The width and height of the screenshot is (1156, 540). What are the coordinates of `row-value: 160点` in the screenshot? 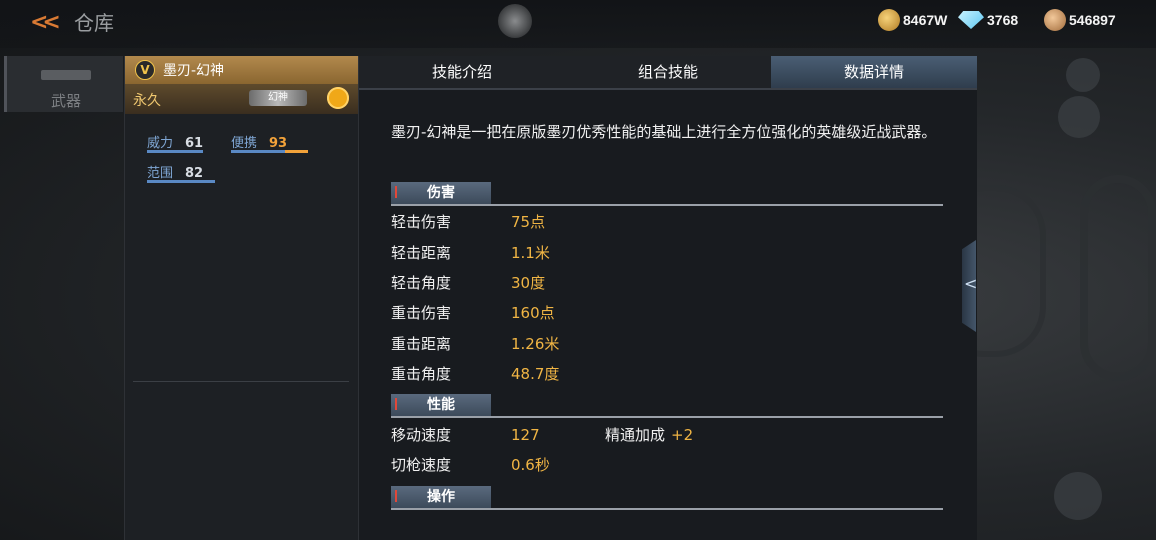 It's located at (533, 313).